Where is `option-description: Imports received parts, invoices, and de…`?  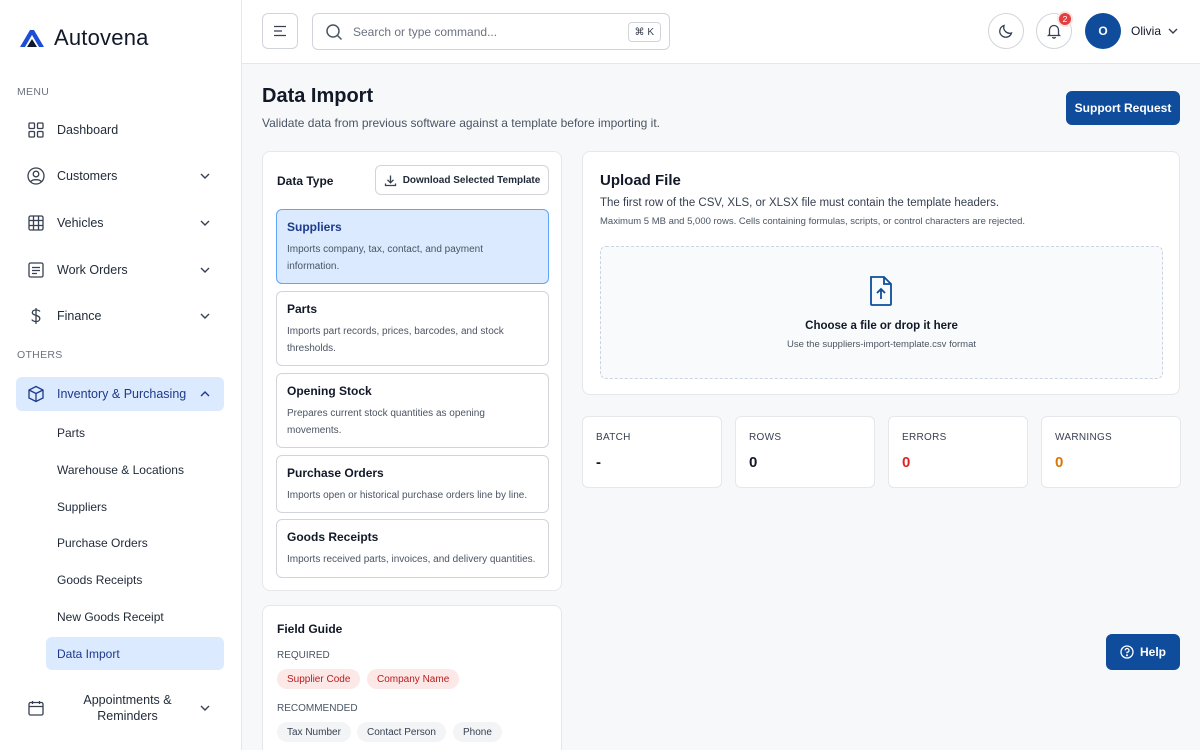
option-description: Imports received parts, invoices, and de… is located at coordinates (411, 559).